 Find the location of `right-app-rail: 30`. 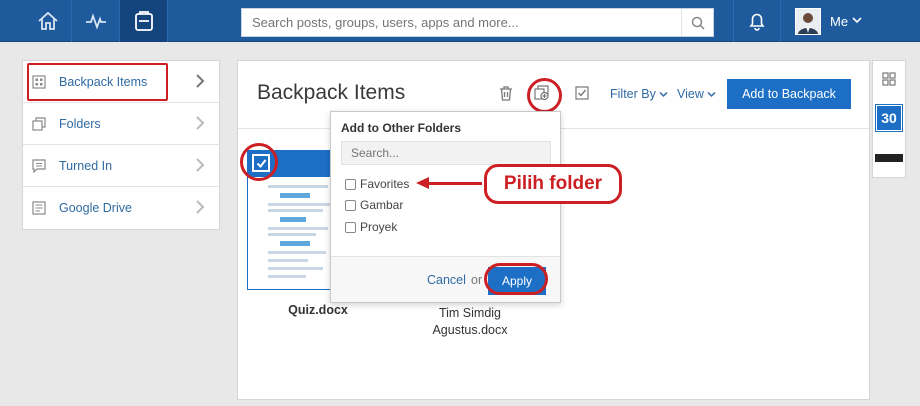

right-app-rail: 30 is located at coordinates (889, 119).